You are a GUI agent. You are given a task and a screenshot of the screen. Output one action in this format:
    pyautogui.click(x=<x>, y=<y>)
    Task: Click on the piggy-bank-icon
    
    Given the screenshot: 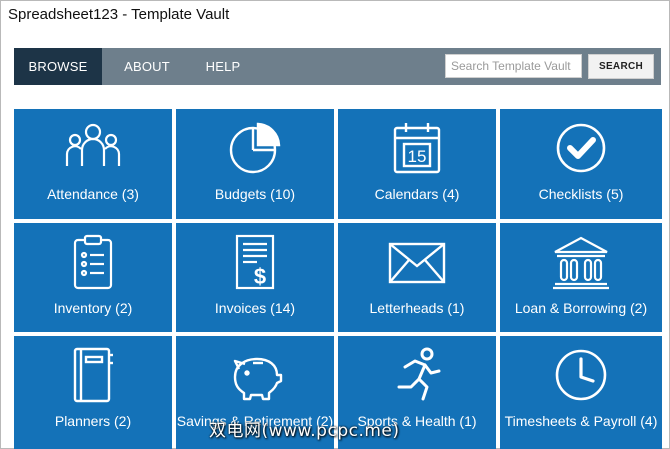 What is the action you would take?
    pyautogui.click(x=255, y=375)
    